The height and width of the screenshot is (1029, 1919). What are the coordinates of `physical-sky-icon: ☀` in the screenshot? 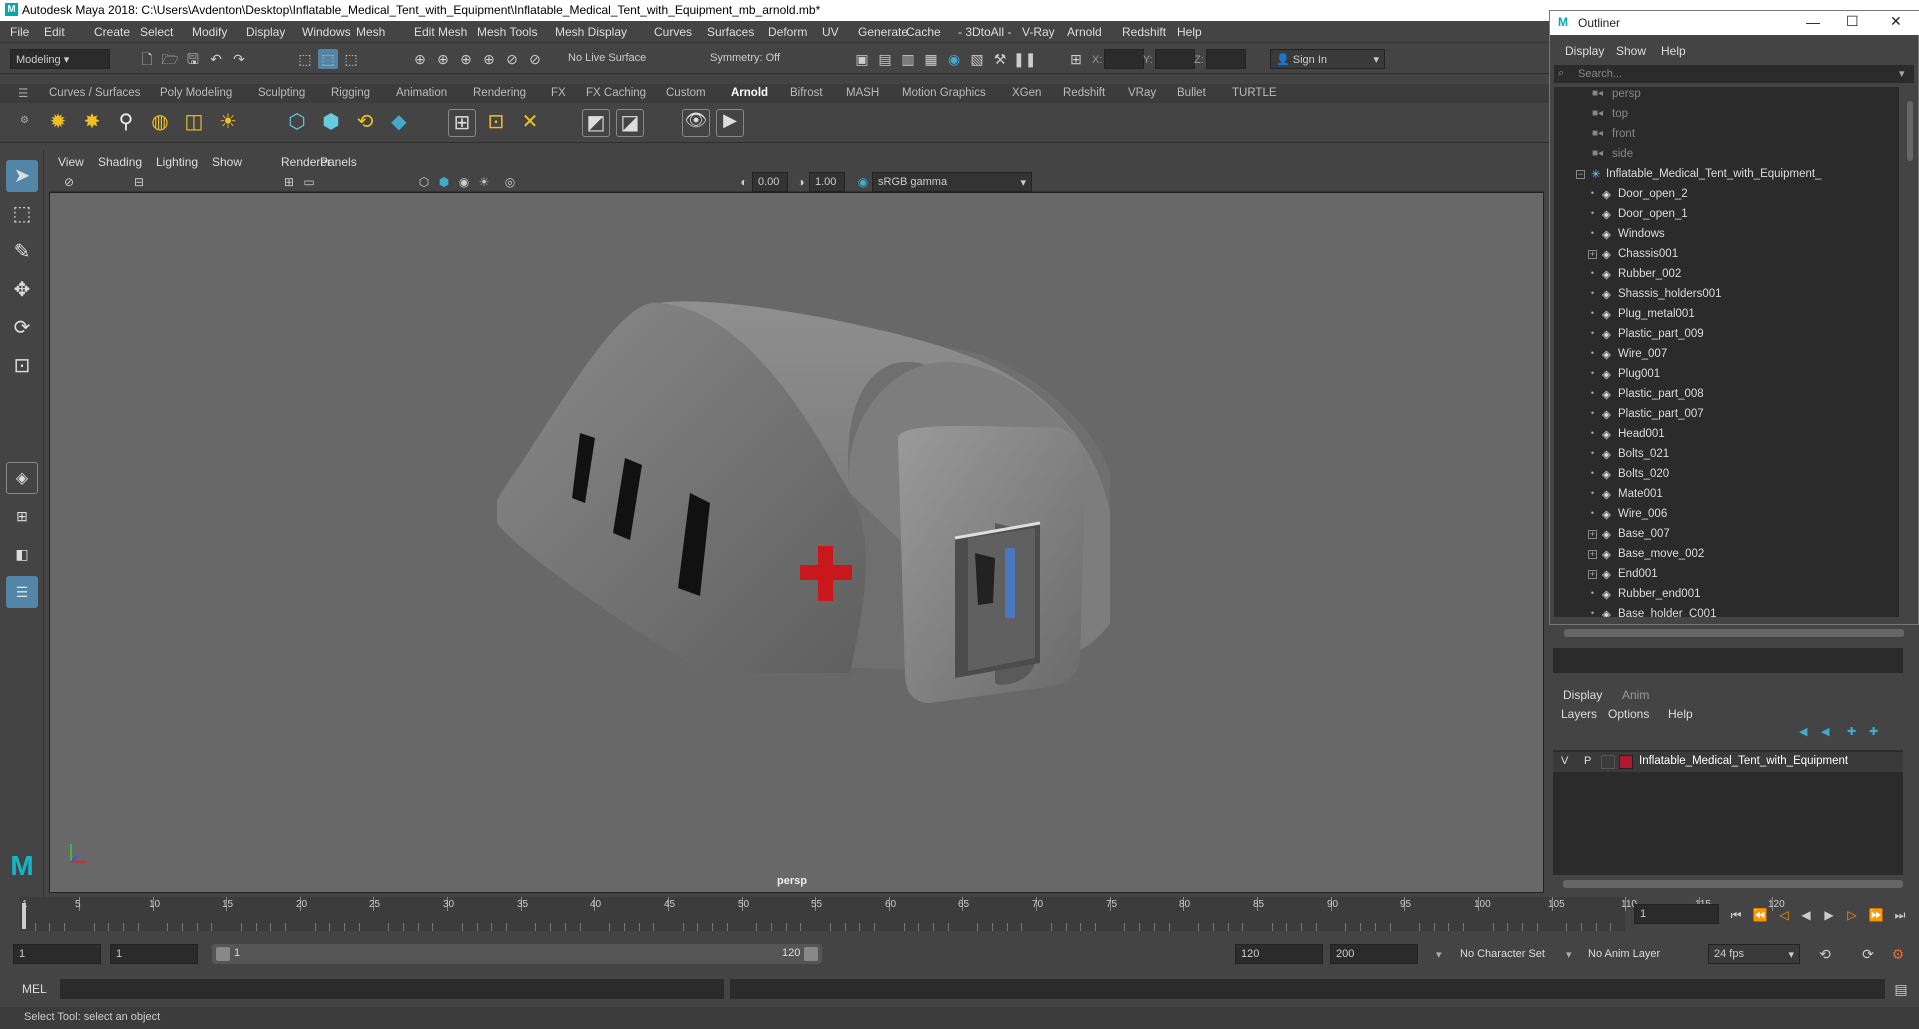 It's located at (228, 123).